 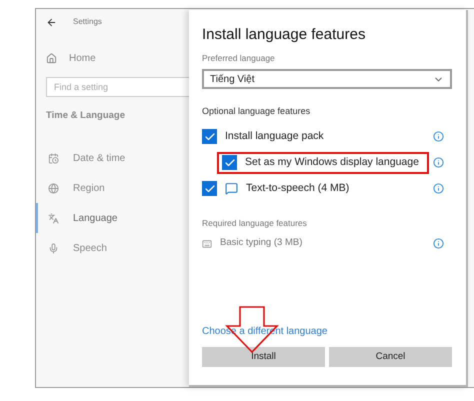 What do you see at coordinates (113, 158) in the screenshot?
I see `sidebar-item: Date & time` at bounding box center [113, 158].